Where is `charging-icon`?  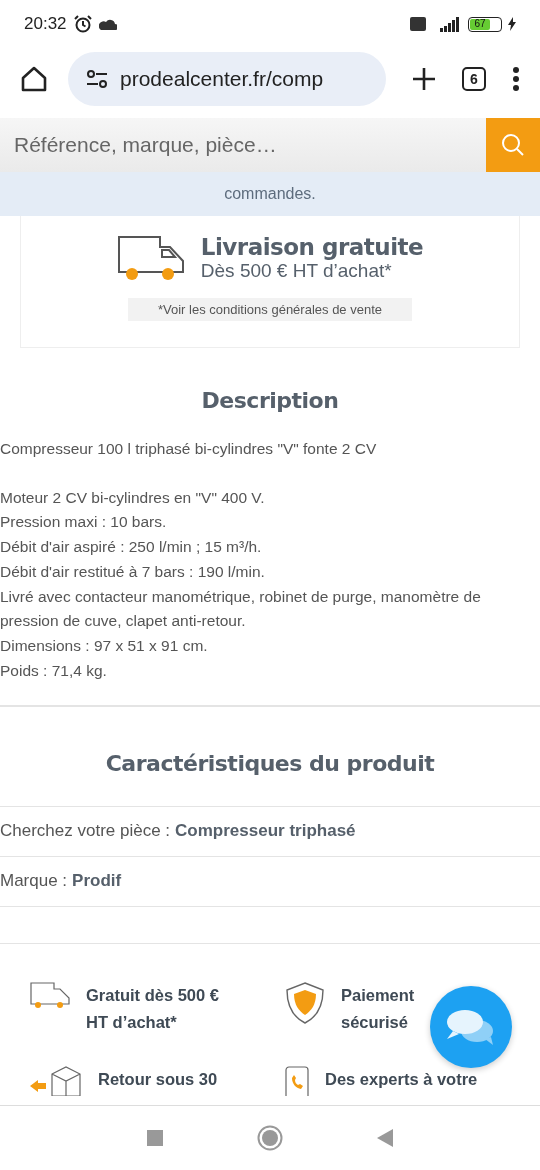
charging-icon is located at coordinates (512, 24).